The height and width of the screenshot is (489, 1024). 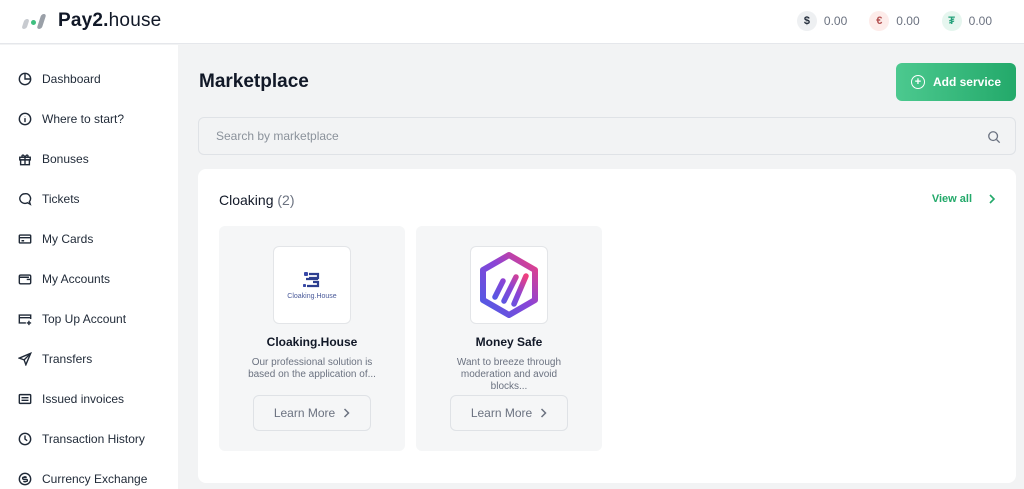 What do you see at coordinates (994, 137) in the screenshot?
I see `search-icon` at bounding box center [994, 137].